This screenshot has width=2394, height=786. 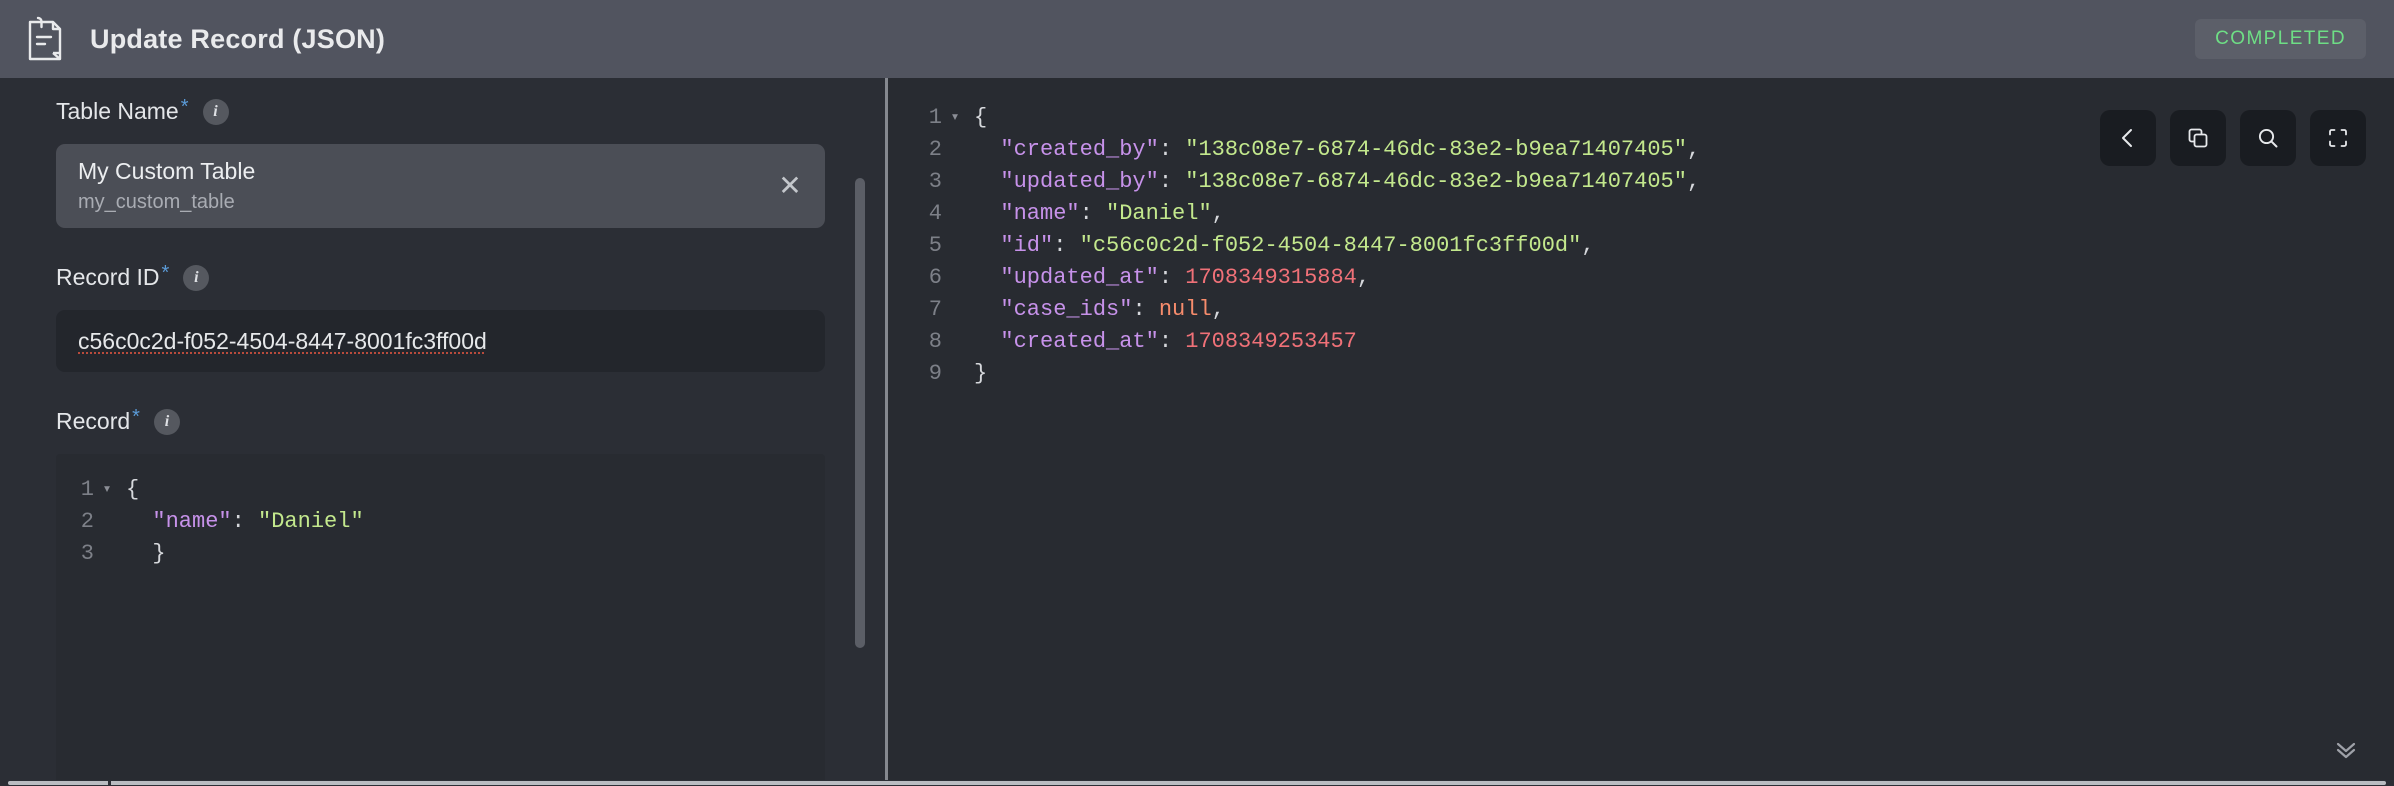 I want to click on scrollbar-thumb, so click(x=860, y=413).